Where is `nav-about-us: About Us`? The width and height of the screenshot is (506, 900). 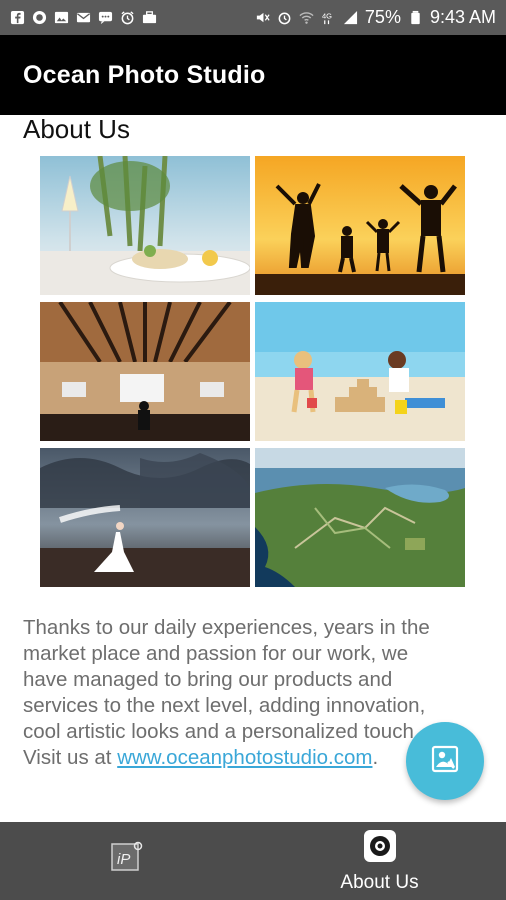
nav-about-us: About Us is located at coordinates (379, 861).